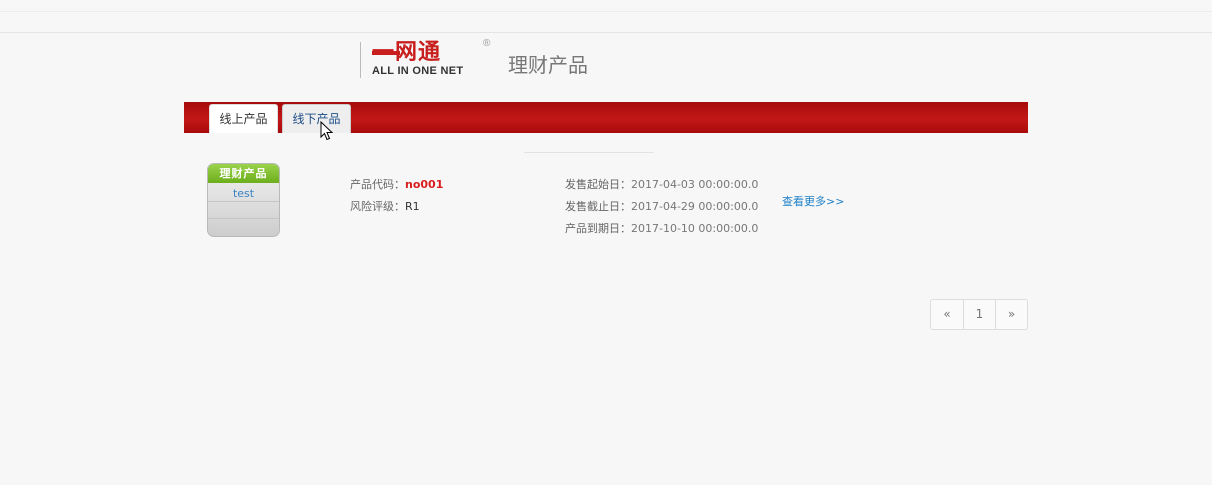 The image size is (1212, 485). I want to click on site-logo: 一网通 ALL IN ONE NET ®, so click(430, 58).